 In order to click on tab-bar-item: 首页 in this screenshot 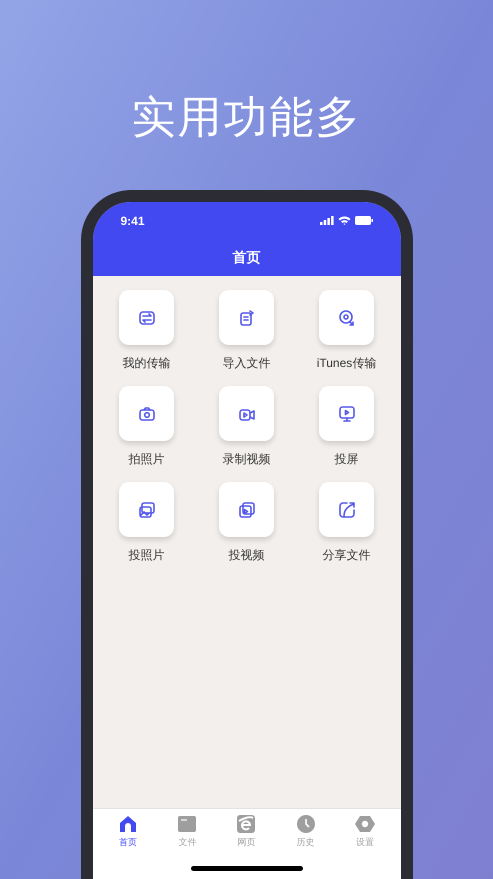, I will do `click(128, 832)`.